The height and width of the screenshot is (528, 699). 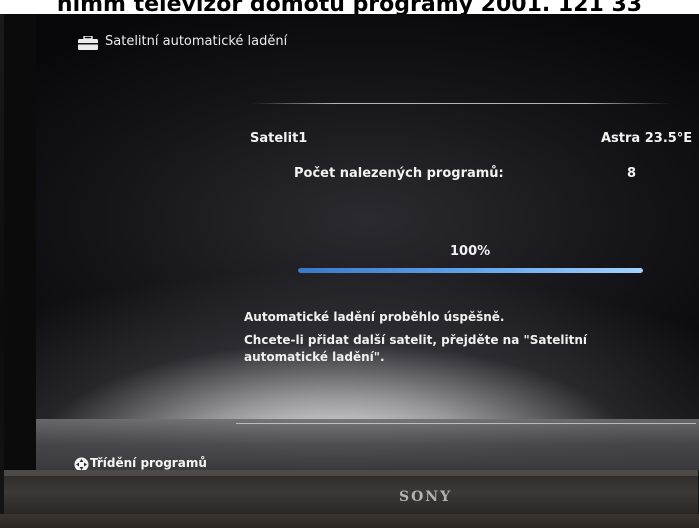 I want to click on result-message-line-3: automatické ladění"., so click(x=314, y=357).